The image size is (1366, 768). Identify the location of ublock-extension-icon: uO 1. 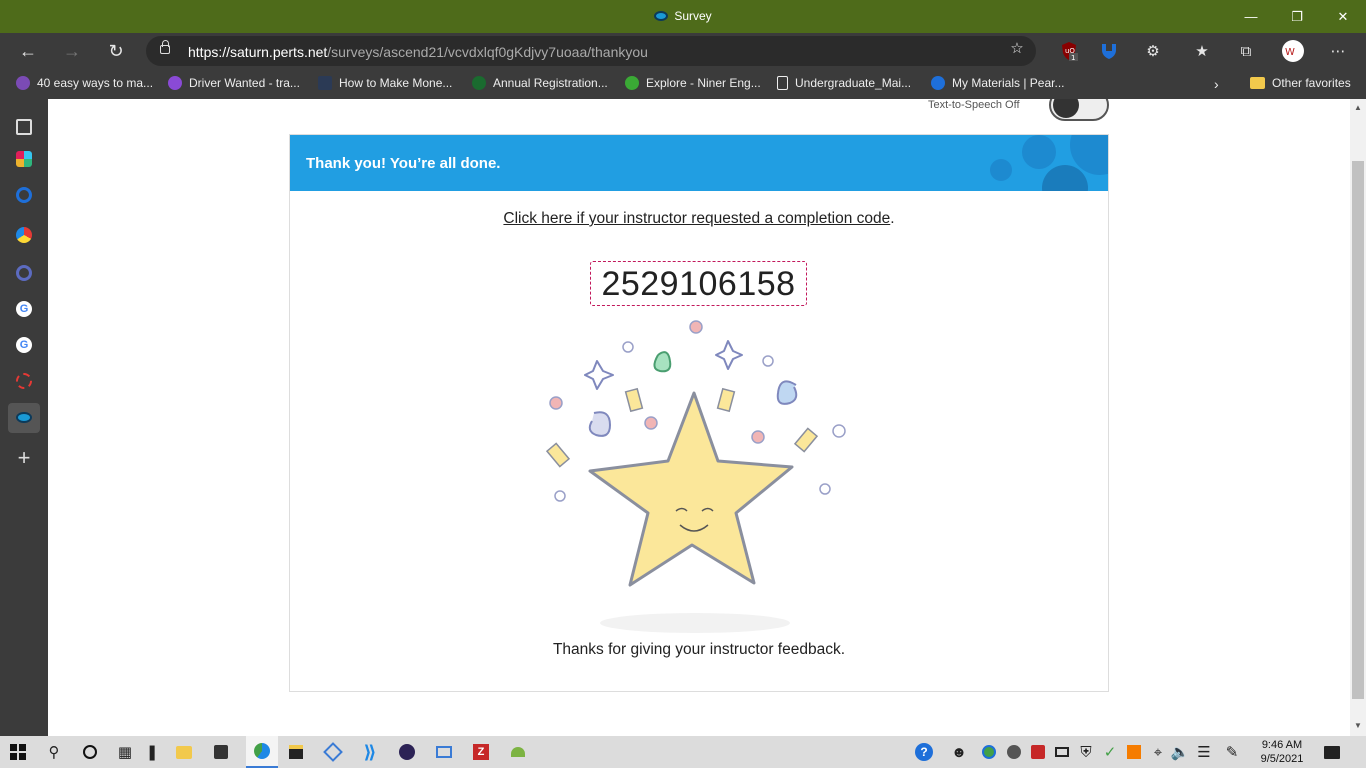
(1069, 51).